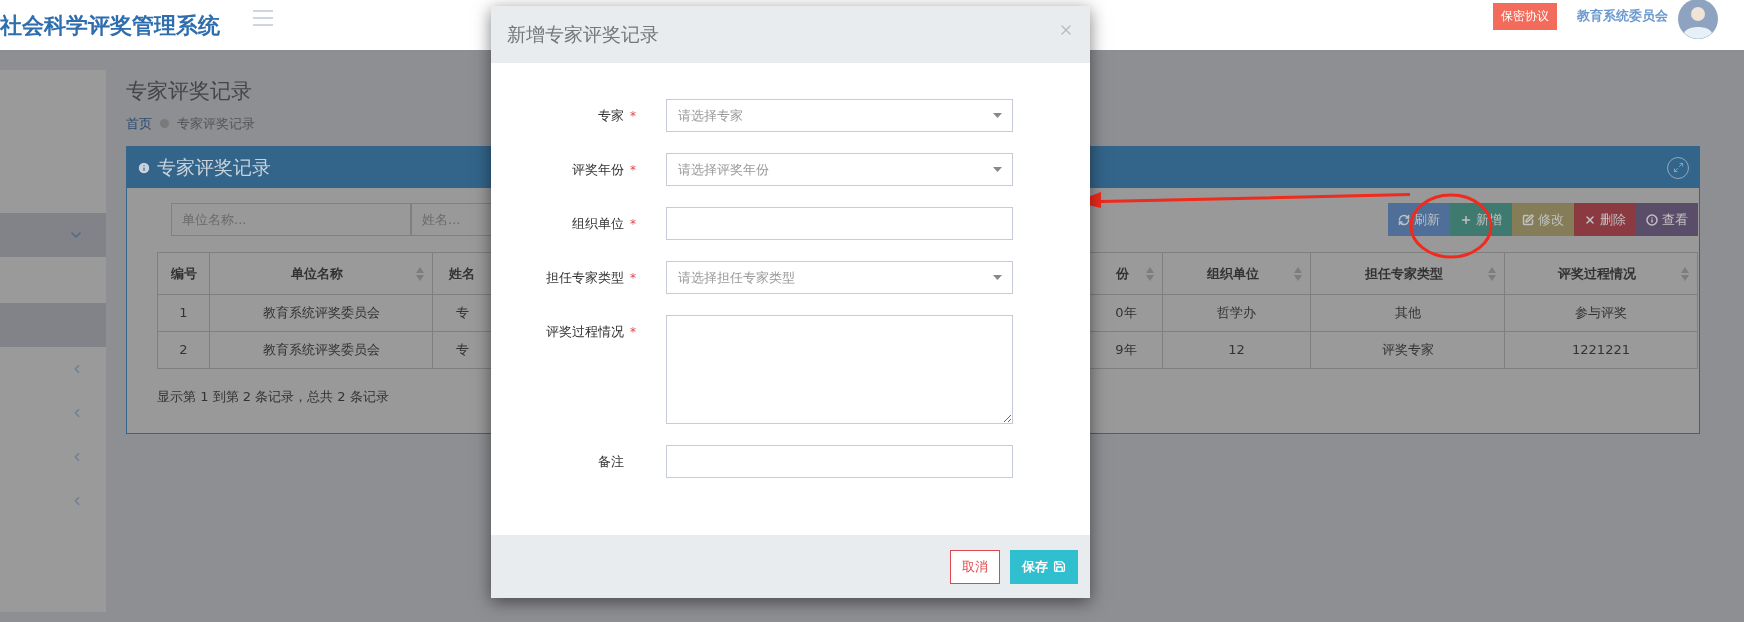 This screenshot has width=1754, height=622. Describe the element at coordinates (273, 397) in the screenshot. I see `pagination-info: 显示第 1 到第 2 条记录，总共 2 条记录` at that location.